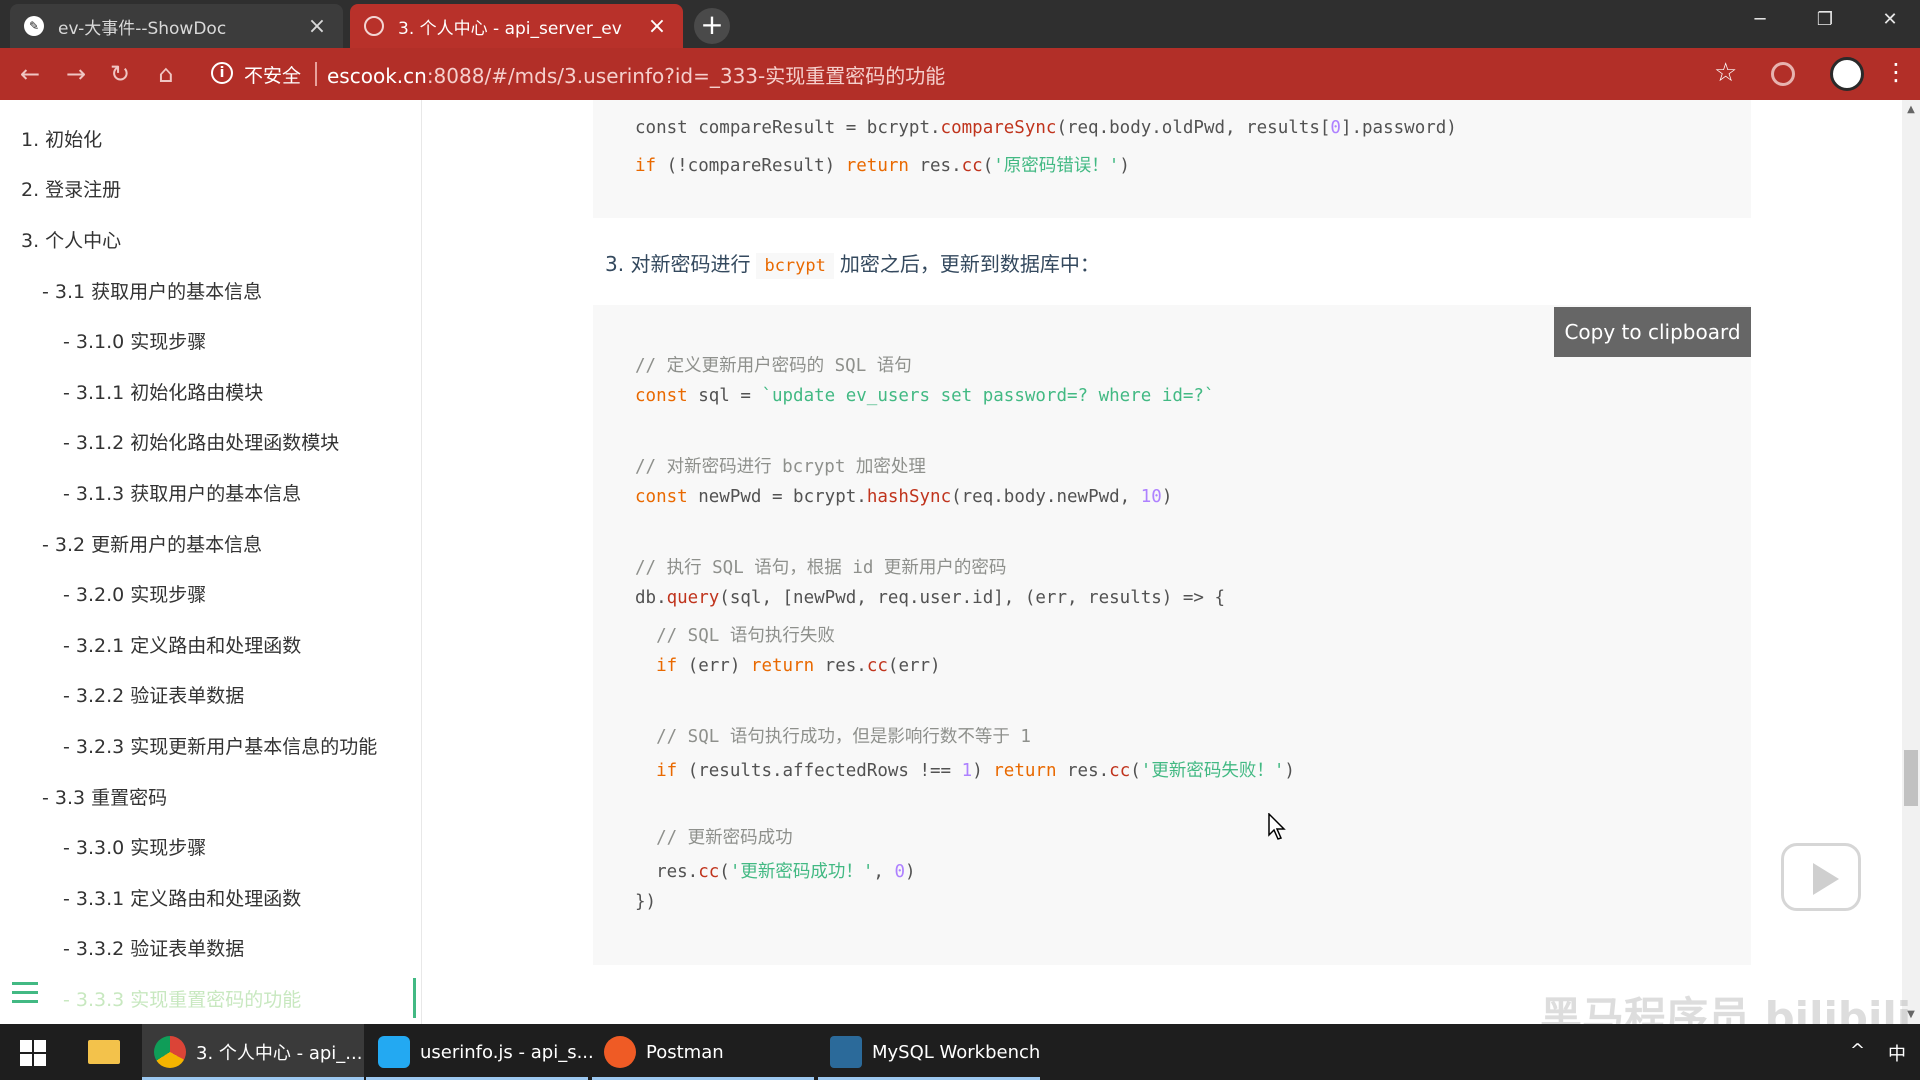  What do you see at coordinates (163, 391) in the screenshot?
I see `sidebar-item-3-1-1: - 3.1.1 初始化路由模块` at bounding box center [163, 391].